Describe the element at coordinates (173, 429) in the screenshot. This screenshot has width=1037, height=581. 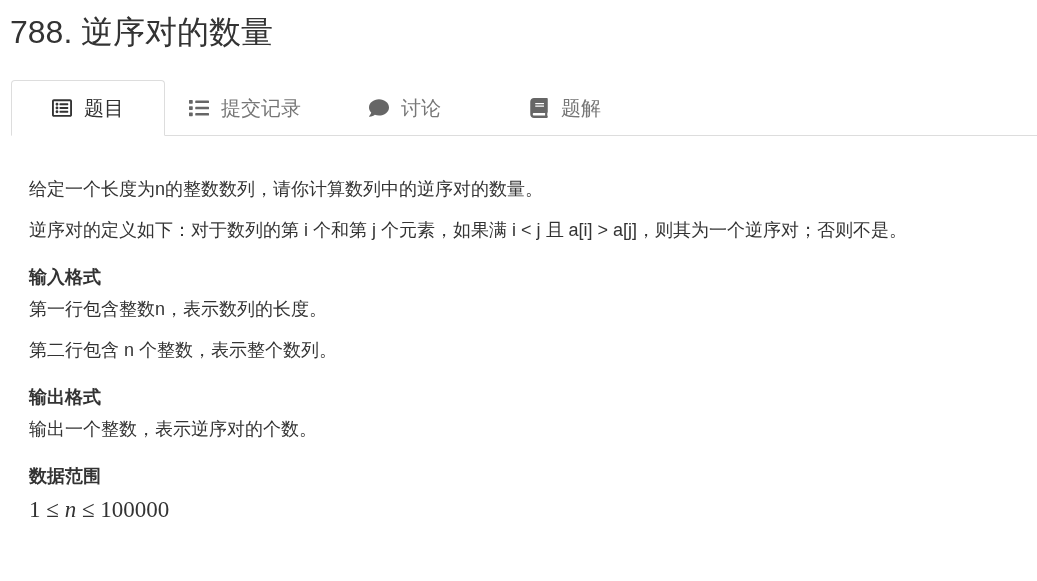
I see `paragraph: 输出一个整数，表示逆序对的个数。` at that location.